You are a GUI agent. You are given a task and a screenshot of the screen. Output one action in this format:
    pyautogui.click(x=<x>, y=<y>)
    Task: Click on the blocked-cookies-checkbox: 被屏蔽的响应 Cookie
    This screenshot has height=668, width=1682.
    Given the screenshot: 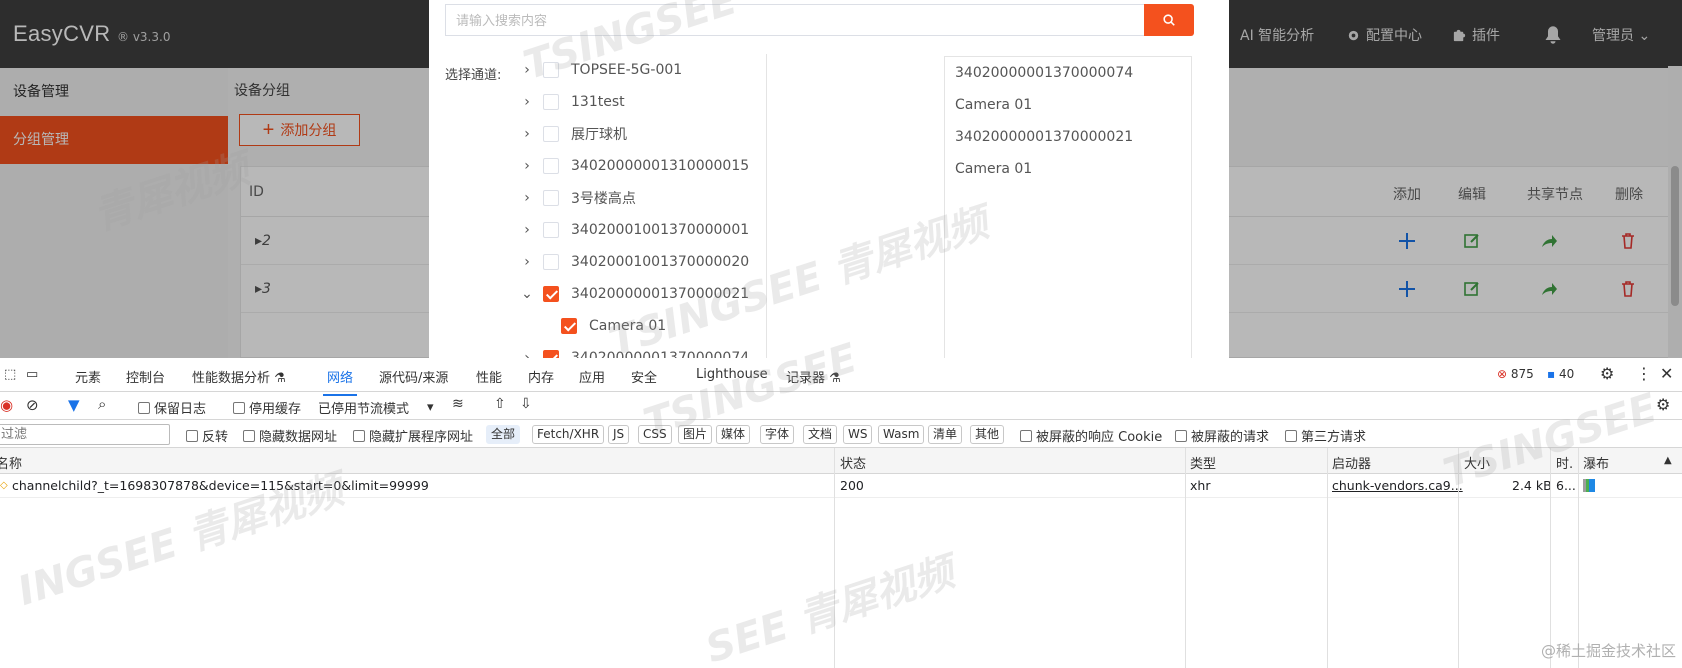 What is the action you would take?
    pyautogui.click(x=1091, y=435)
    